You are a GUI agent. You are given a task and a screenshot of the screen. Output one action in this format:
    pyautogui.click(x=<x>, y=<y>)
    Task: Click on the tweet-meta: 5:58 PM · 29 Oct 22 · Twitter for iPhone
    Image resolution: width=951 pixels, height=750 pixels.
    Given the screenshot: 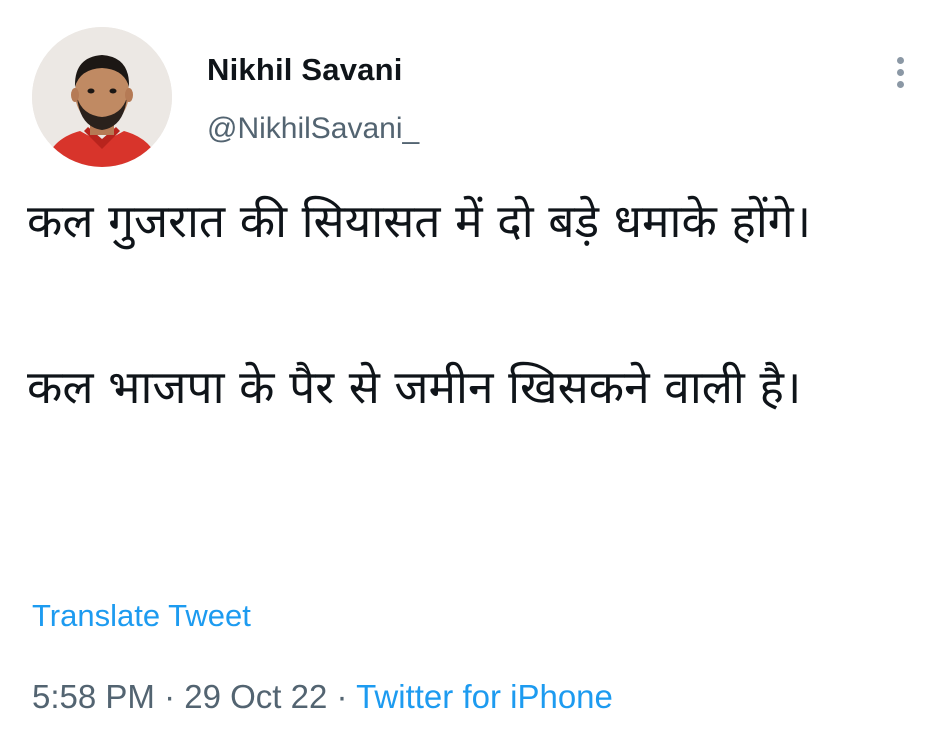 What is the action you would take?
    pyautogui.click(x=322, y=697)
    